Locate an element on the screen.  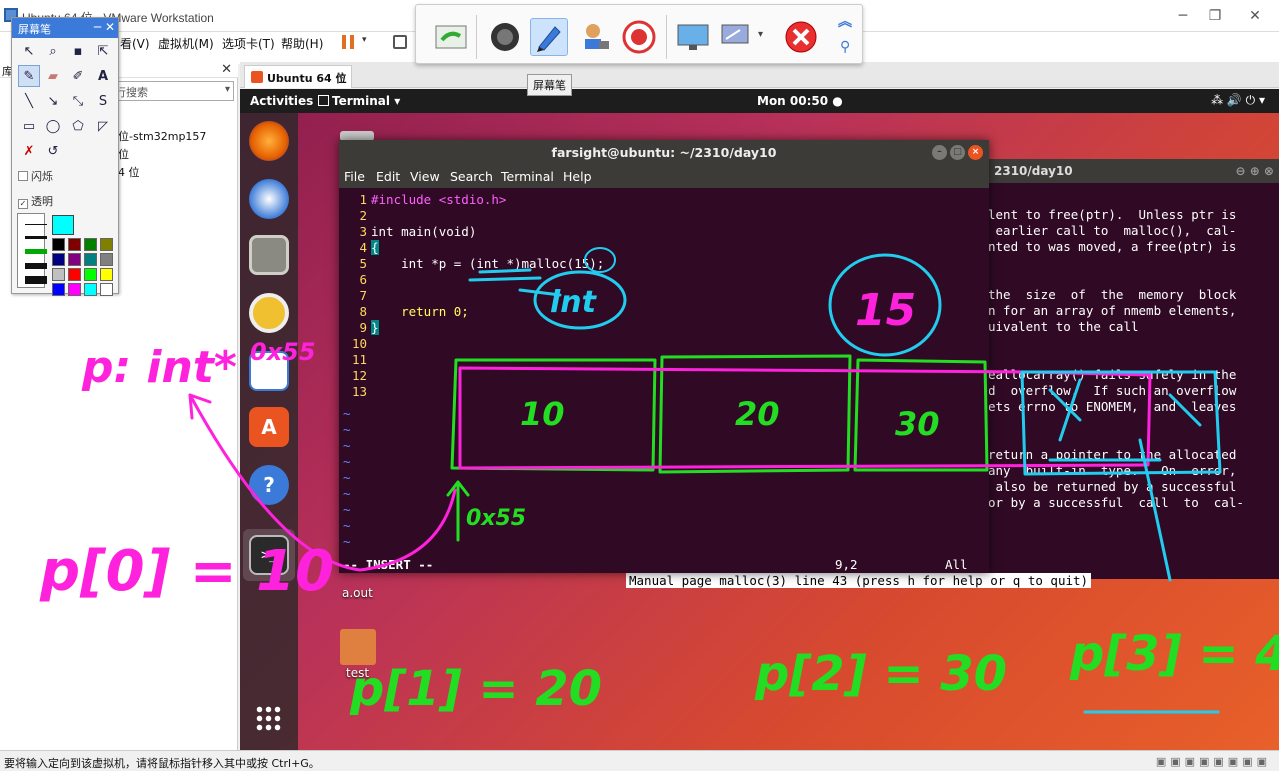
man-window-buttons: ⊖ ⊕ ⊗ is located at coordinates (1254, 171).